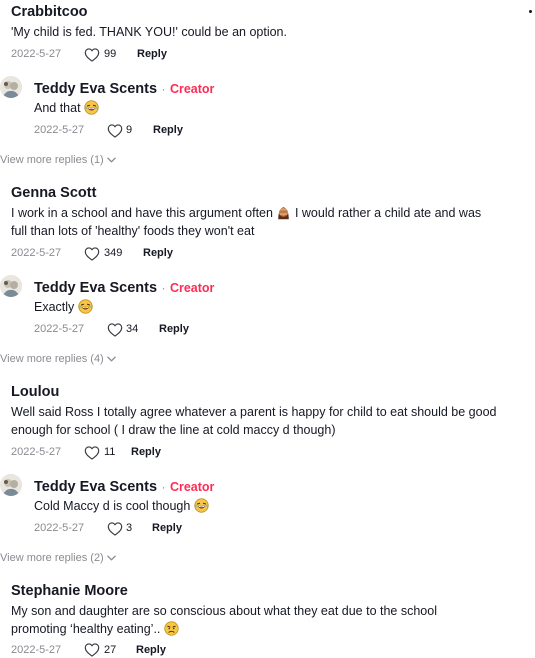 This screenshot has width=535, height=658. What do you see at coordinates (129, 528) in the screenshot?
I see `like-count: 3` at bounding box center [129, 528].